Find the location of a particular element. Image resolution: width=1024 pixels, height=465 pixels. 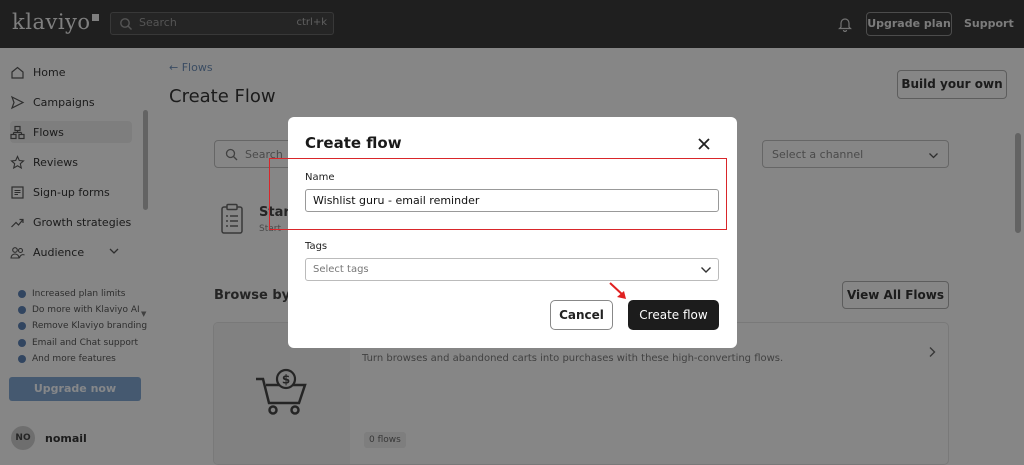

create-flow-button: Create flow is located at coordinates (673, 315).